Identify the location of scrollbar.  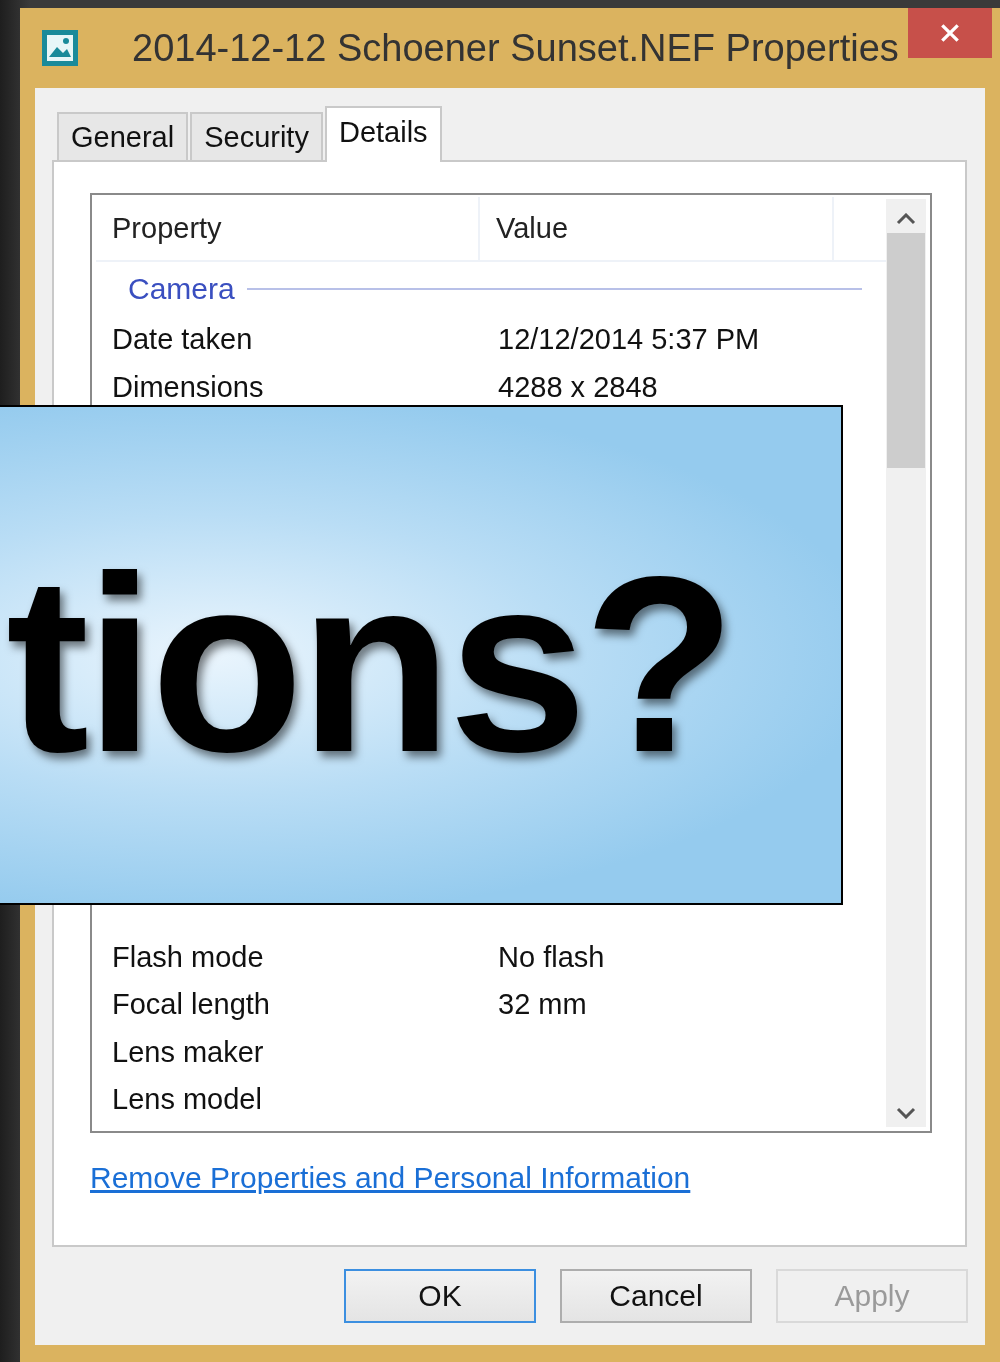
(906, 663).